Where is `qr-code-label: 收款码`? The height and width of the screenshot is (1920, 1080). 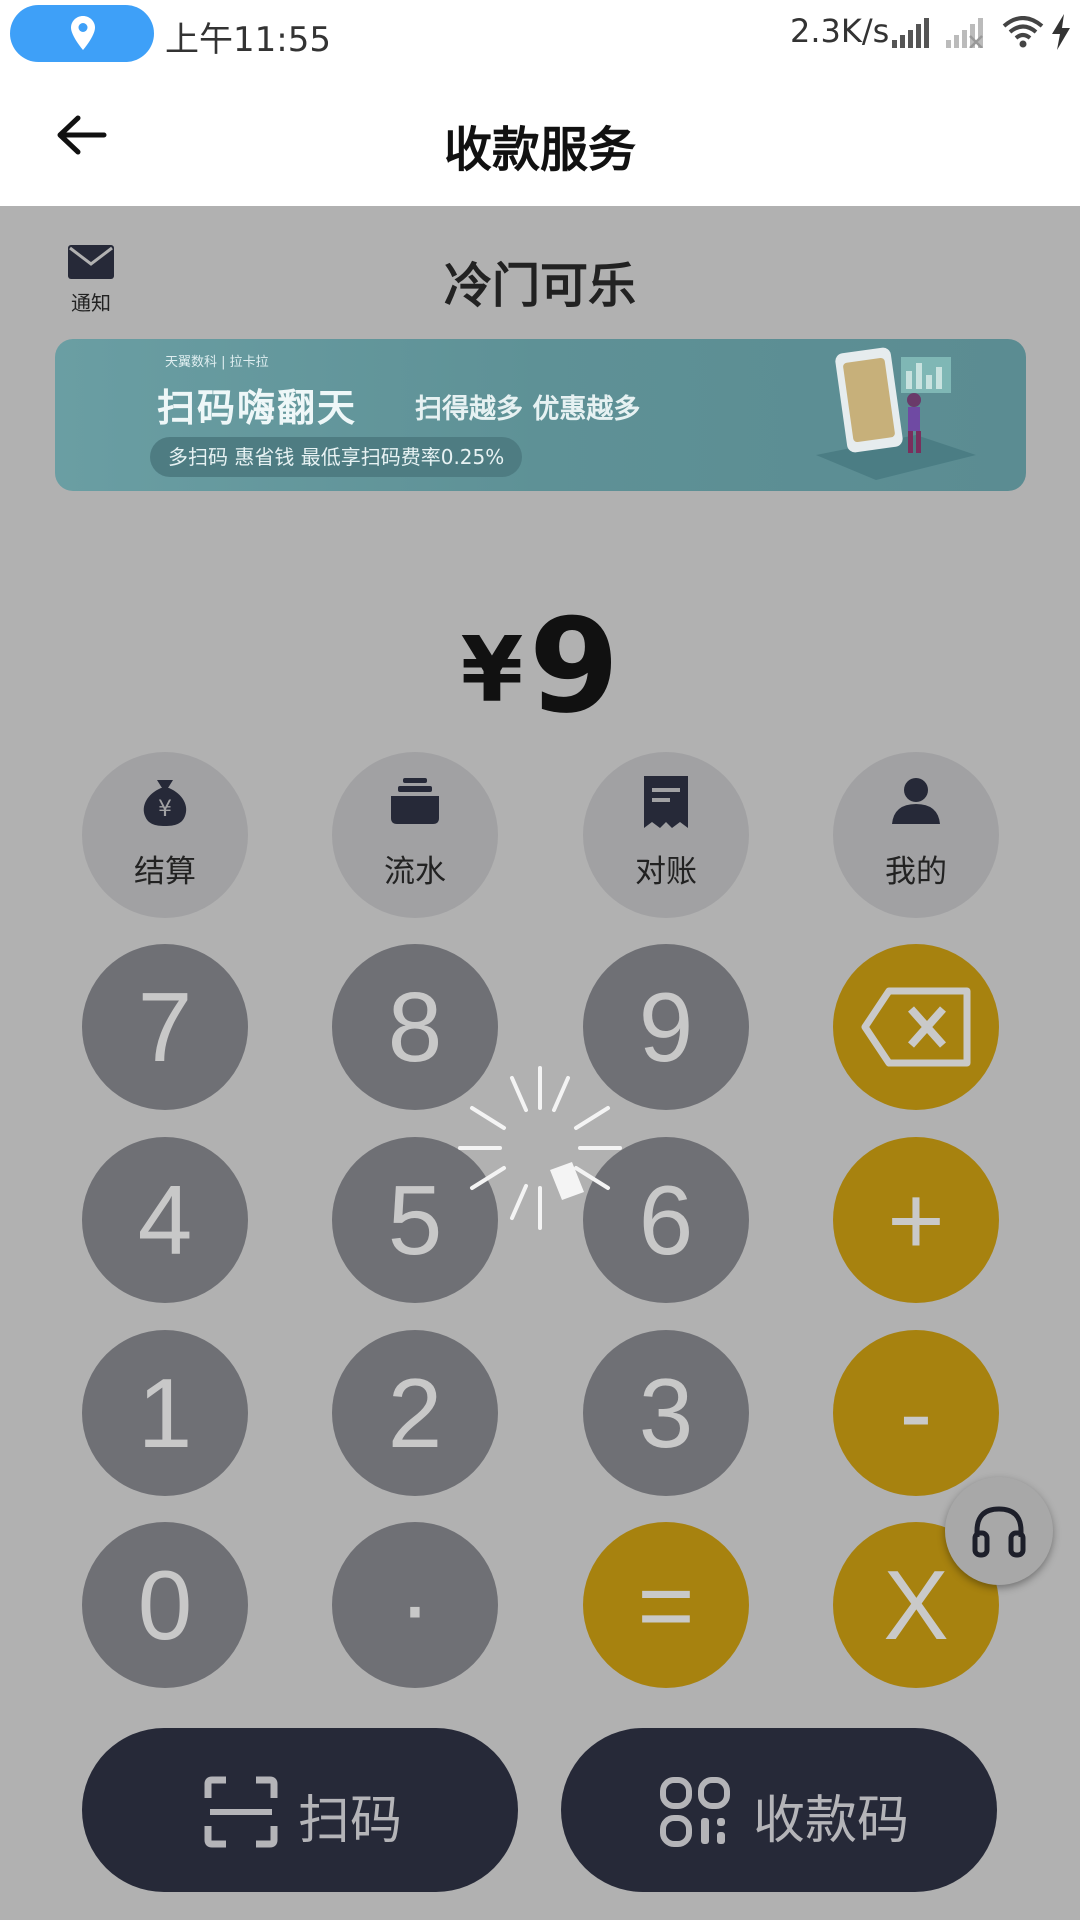
qr-code-label: 收款码 is located at coordinates (831, 1821).